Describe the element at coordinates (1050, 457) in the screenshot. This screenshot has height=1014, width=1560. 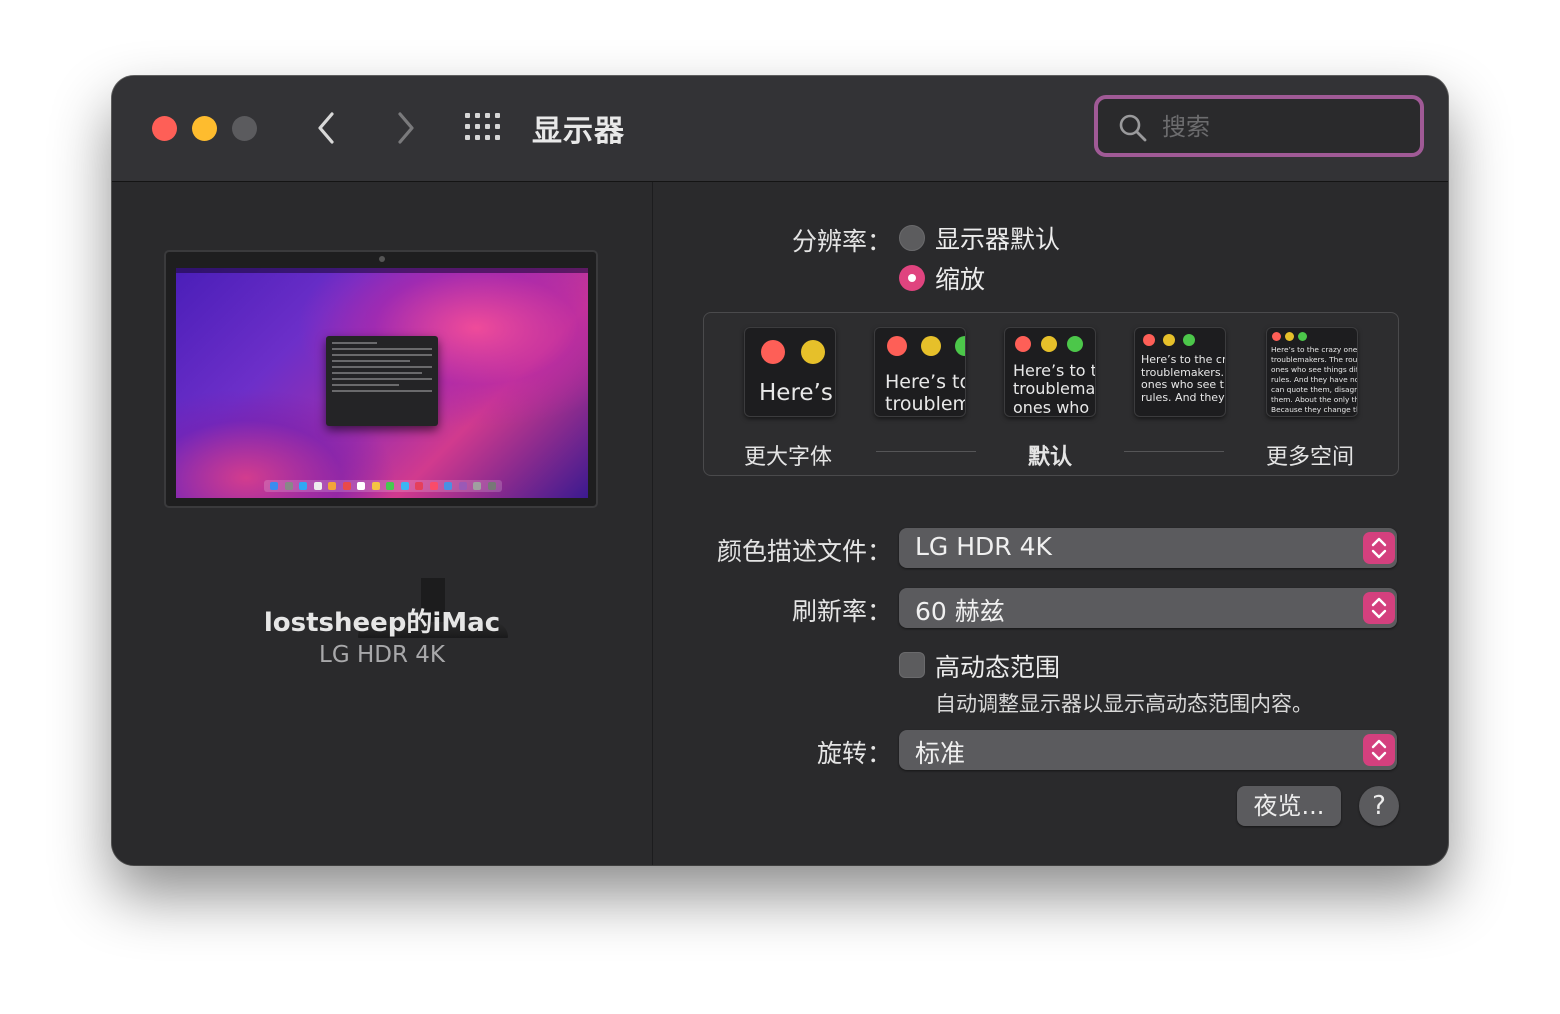
I see `scale-label-default: 默认` at that location.